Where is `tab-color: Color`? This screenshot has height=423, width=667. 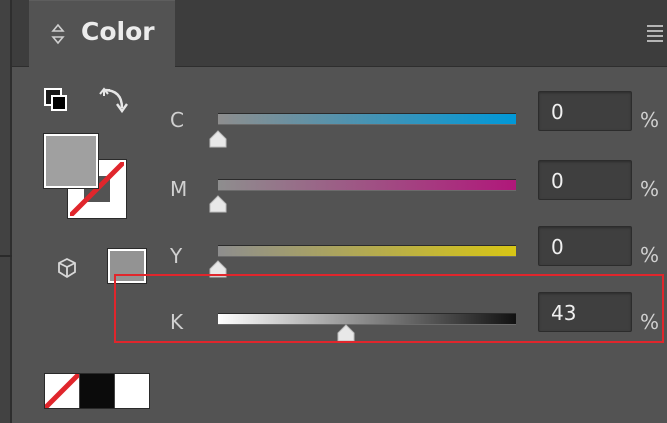 tab-color: Color is located at coordinates (102, 34).